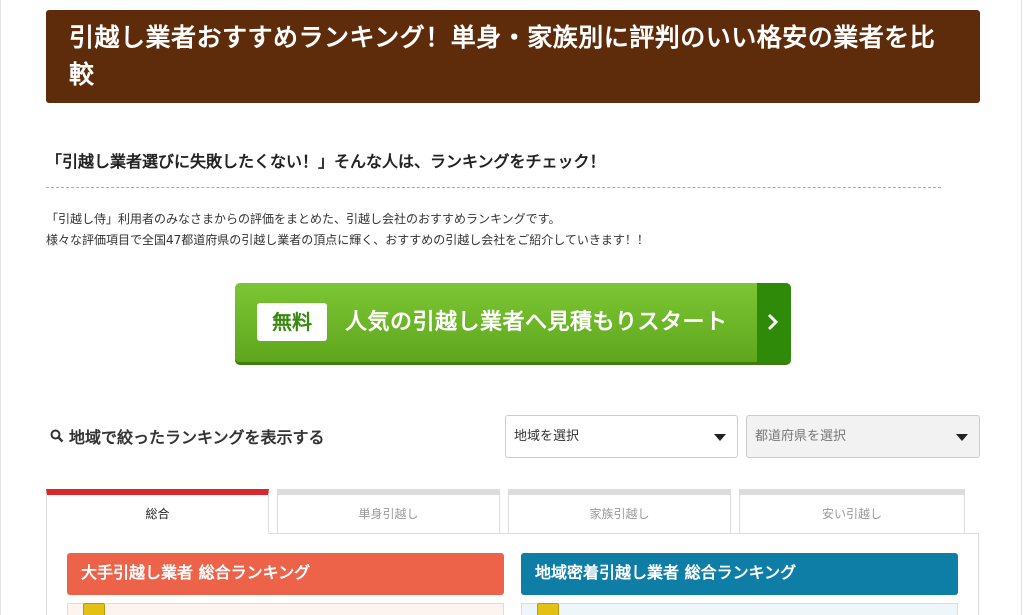  What do you see at coordinates (863, 436) in the screenshot?
I see `prefecture-select: 都道府県を選択` at bounding box center [863, 436].